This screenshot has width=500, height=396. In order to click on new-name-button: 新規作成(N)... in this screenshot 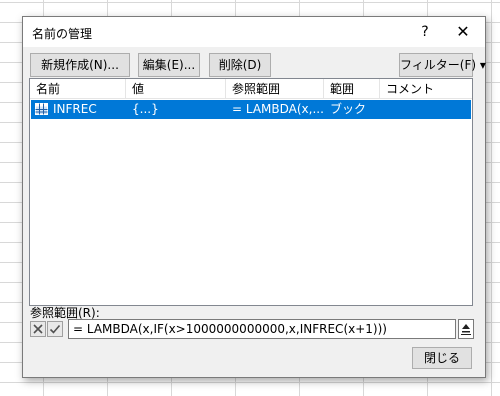, I will do `click(80, 65)`.